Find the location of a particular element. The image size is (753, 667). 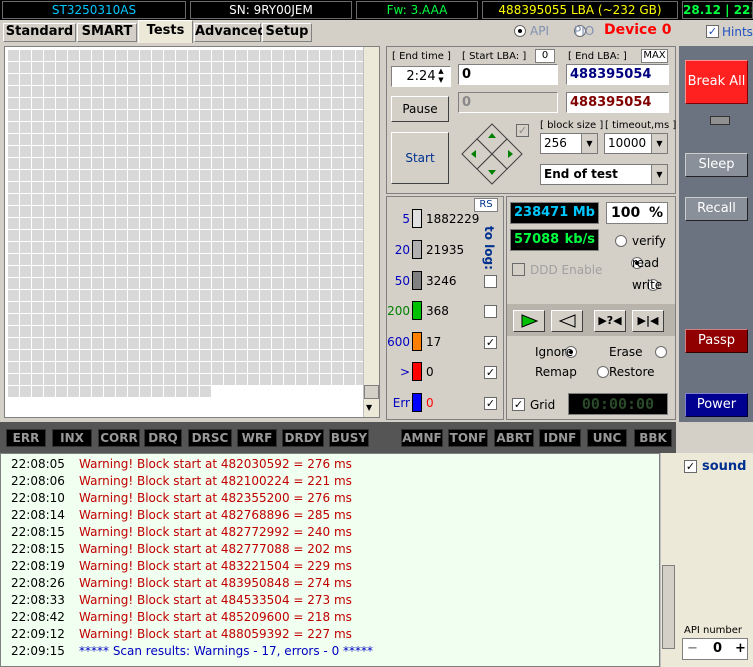

sound-panel: ✓ sound API number − 0 + is located at coordinates (714, 560).